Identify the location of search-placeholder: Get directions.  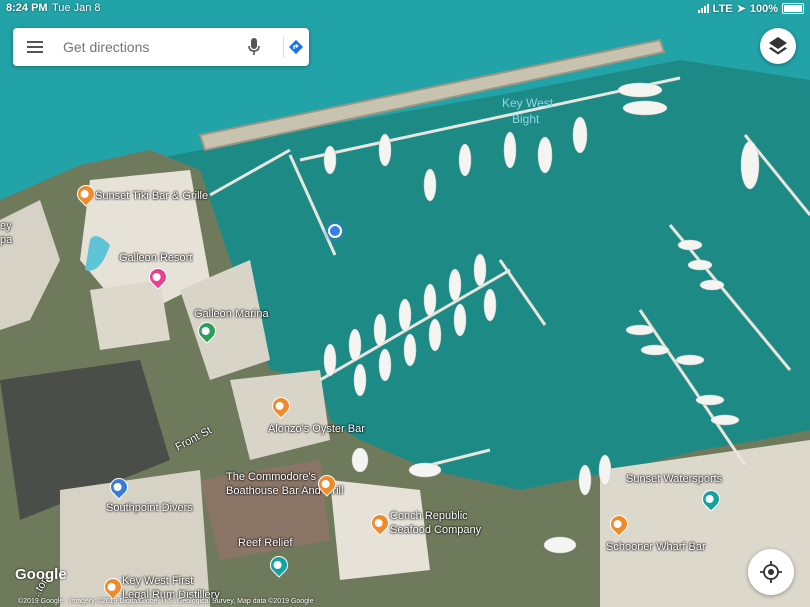
(106, 47).